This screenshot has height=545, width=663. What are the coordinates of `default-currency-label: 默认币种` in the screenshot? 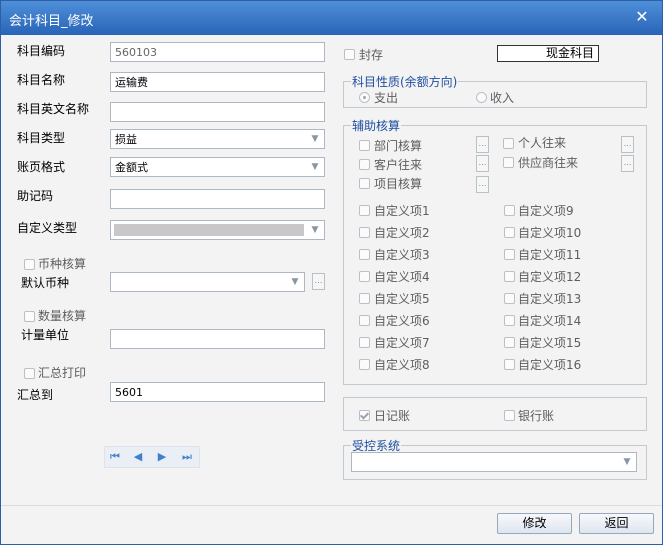 It's located at (45, 283).